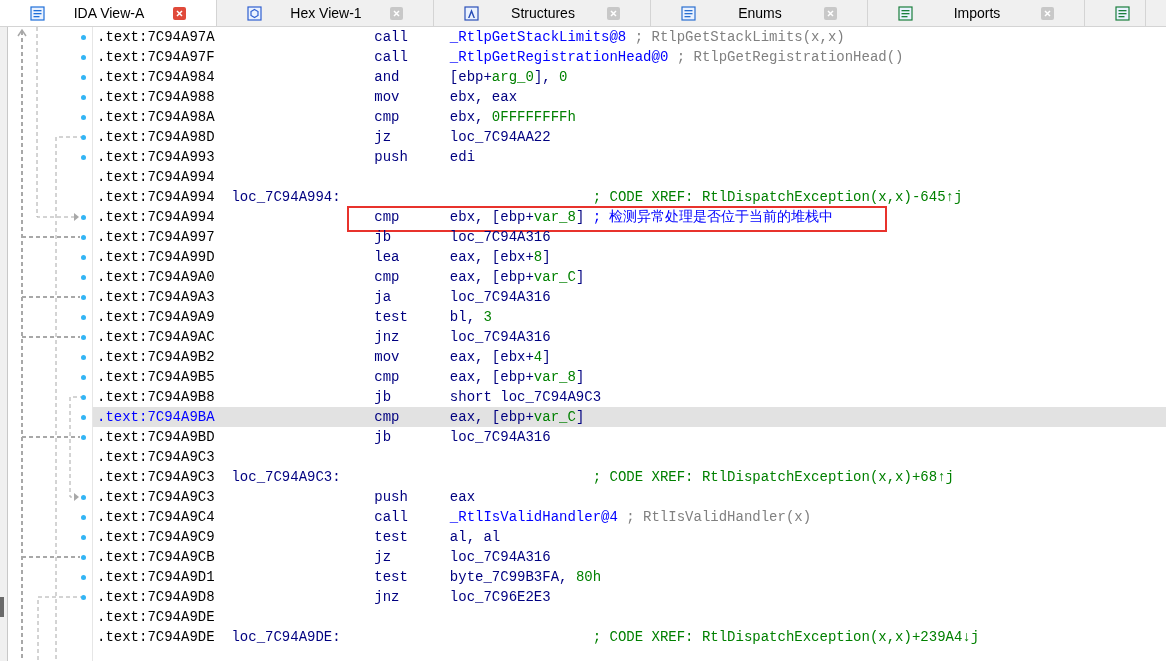  Describe the element at coordinates (462, 157) in the screenshot. I see `operand: edi` at that location.